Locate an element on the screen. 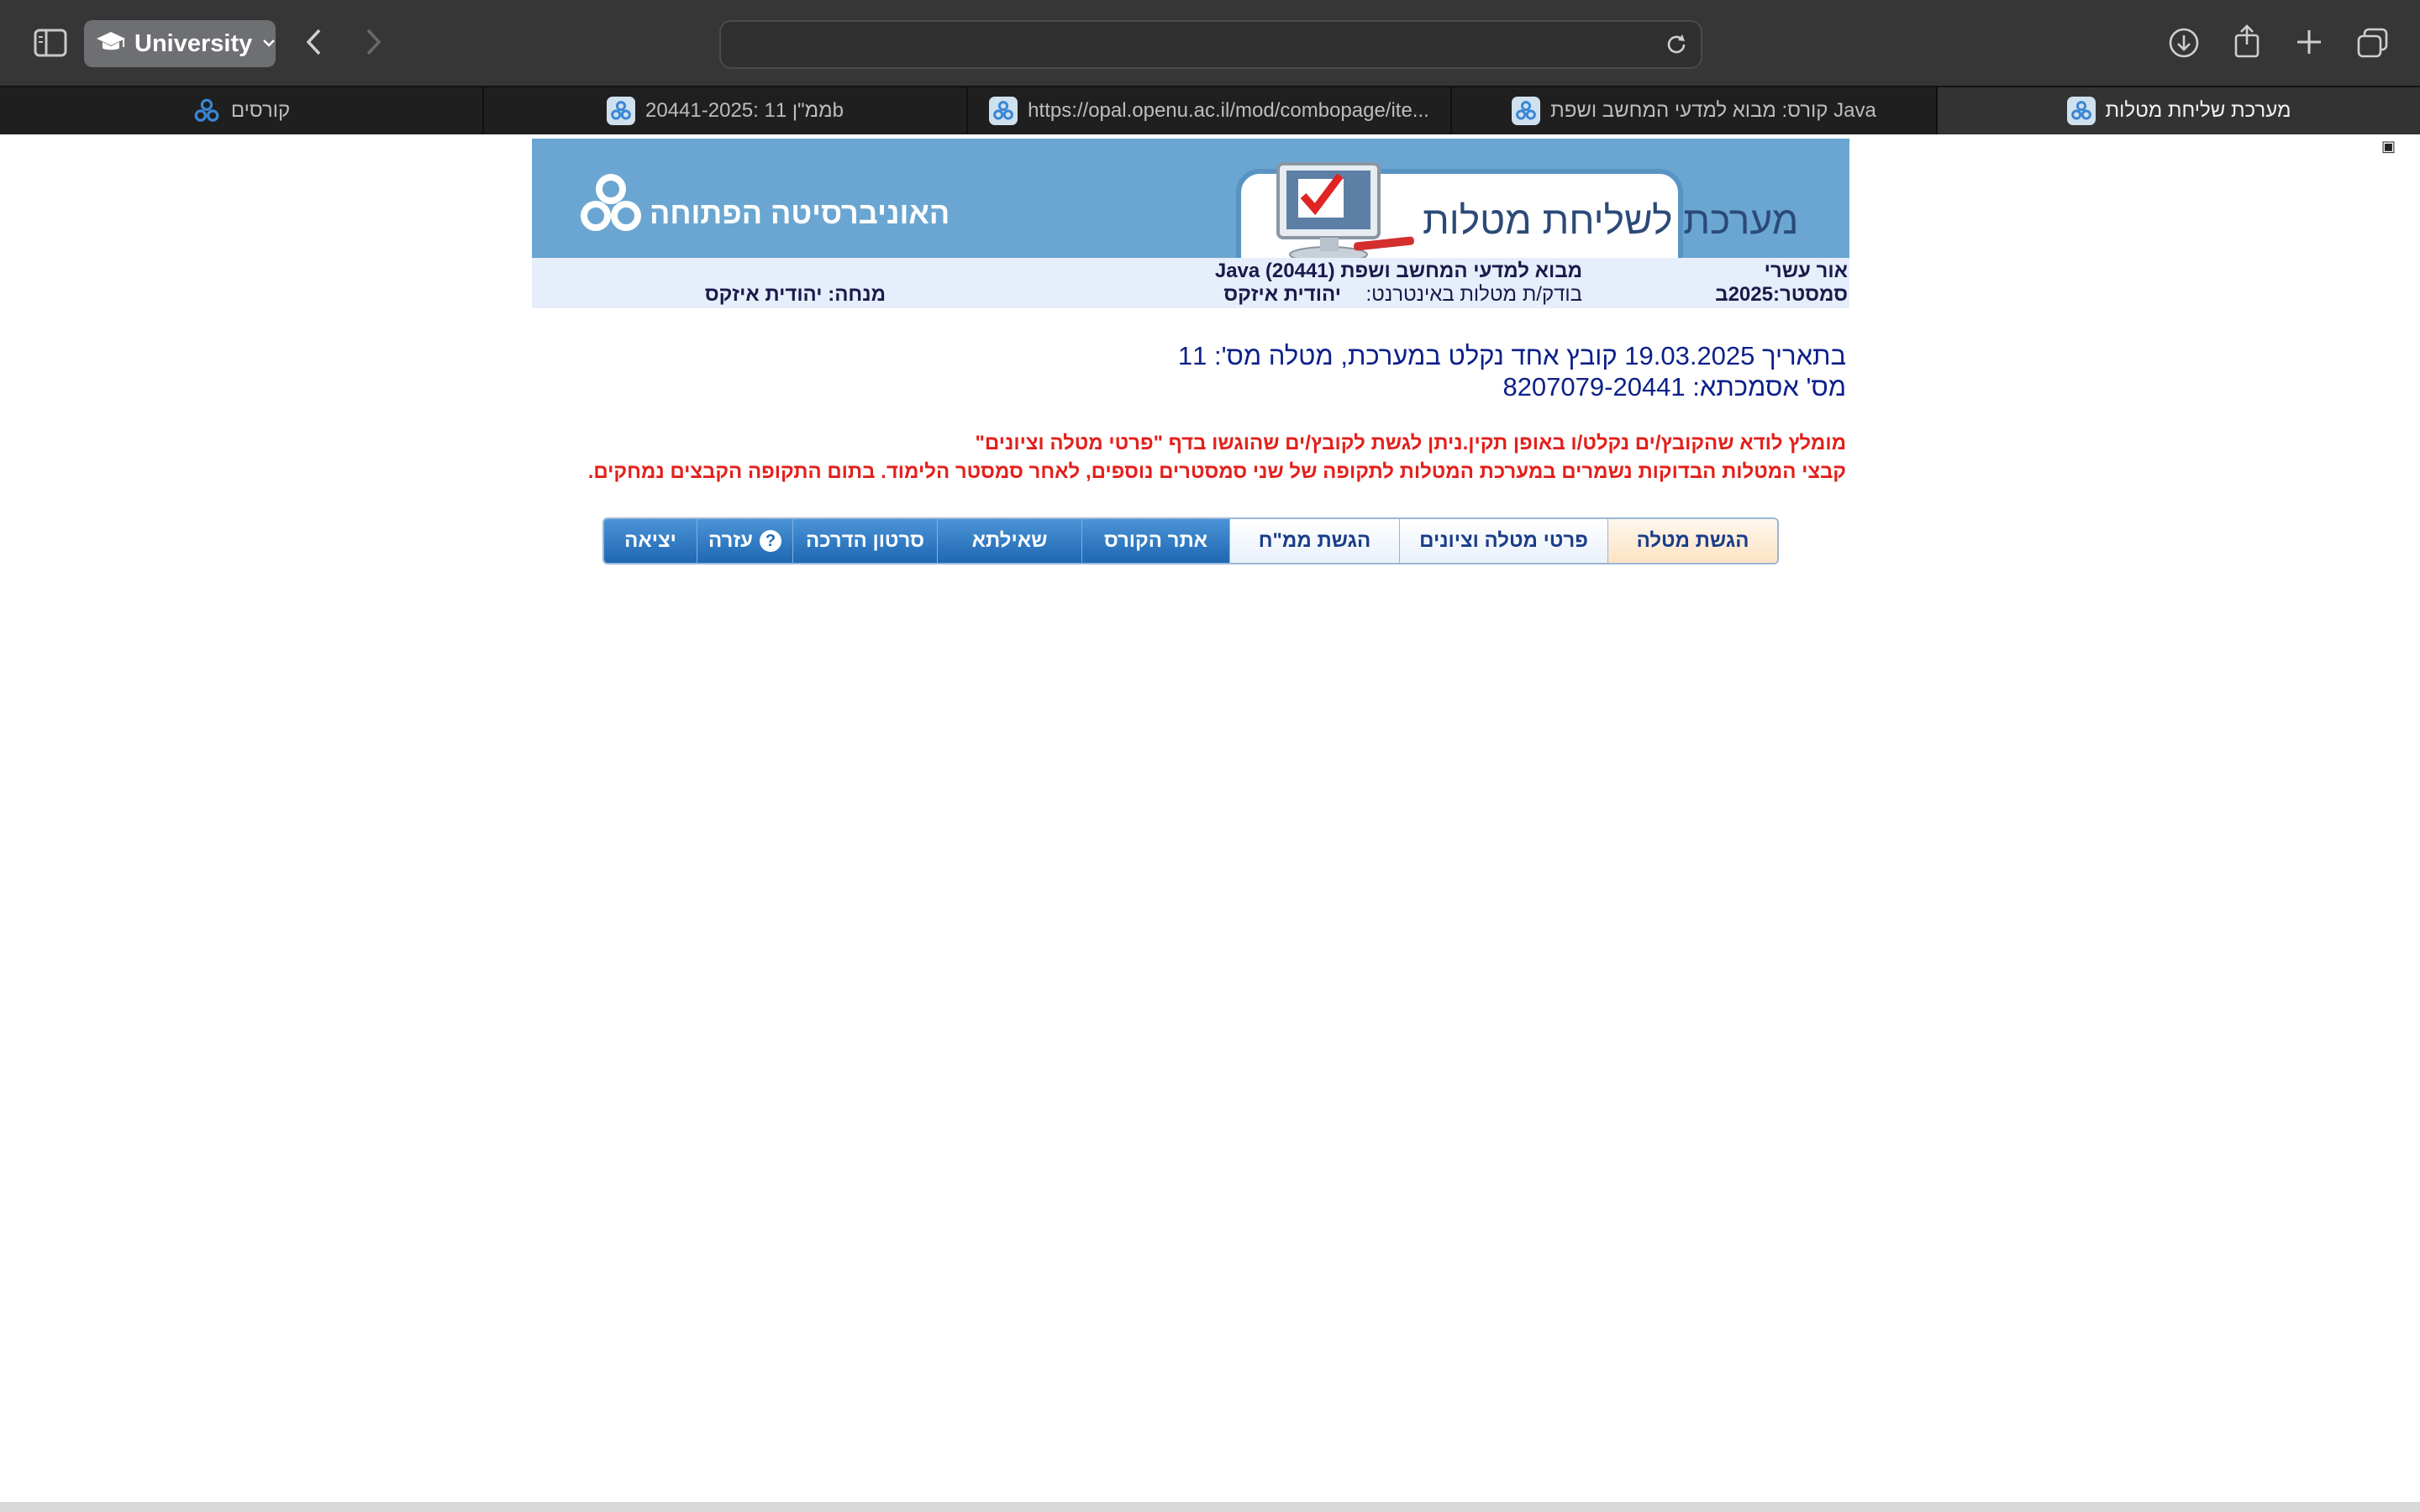 The width and height of the screenshot is (2420, 1512). reload-icon is located at coordinates (1677, 46).